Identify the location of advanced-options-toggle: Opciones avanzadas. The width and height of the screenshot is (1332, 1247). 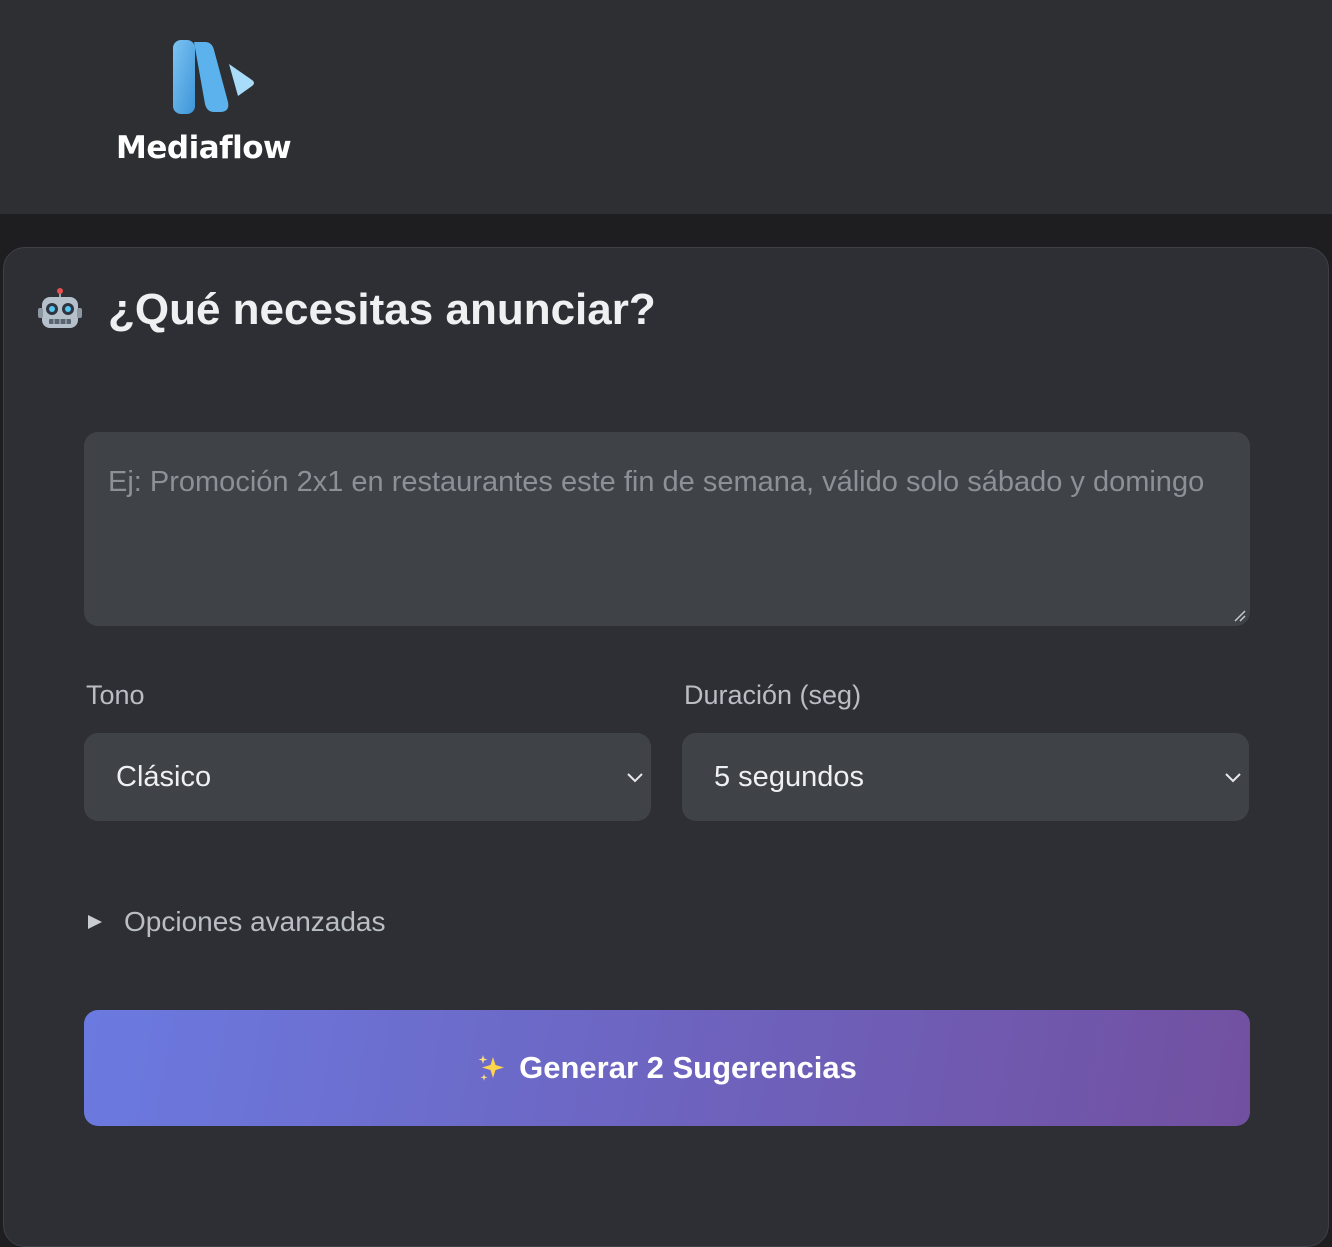
(236, 922).